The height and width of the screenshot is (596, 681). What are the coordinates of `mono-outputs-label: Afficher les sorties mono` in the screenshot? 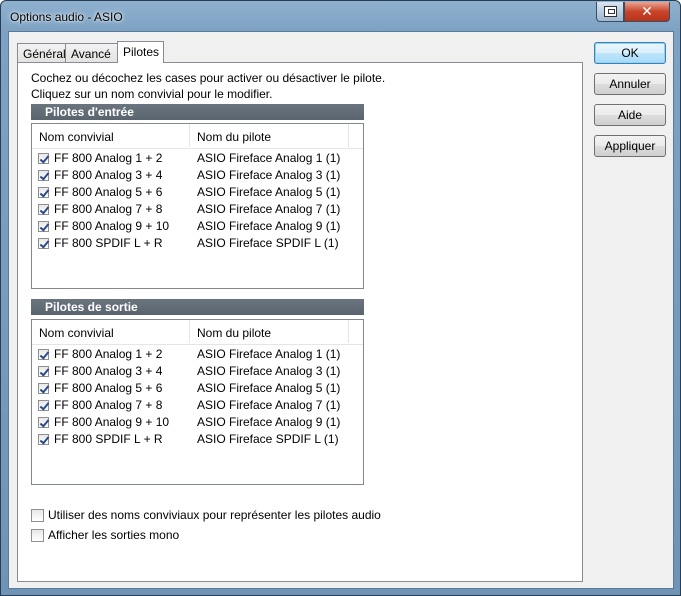 It's located at (113, 535).